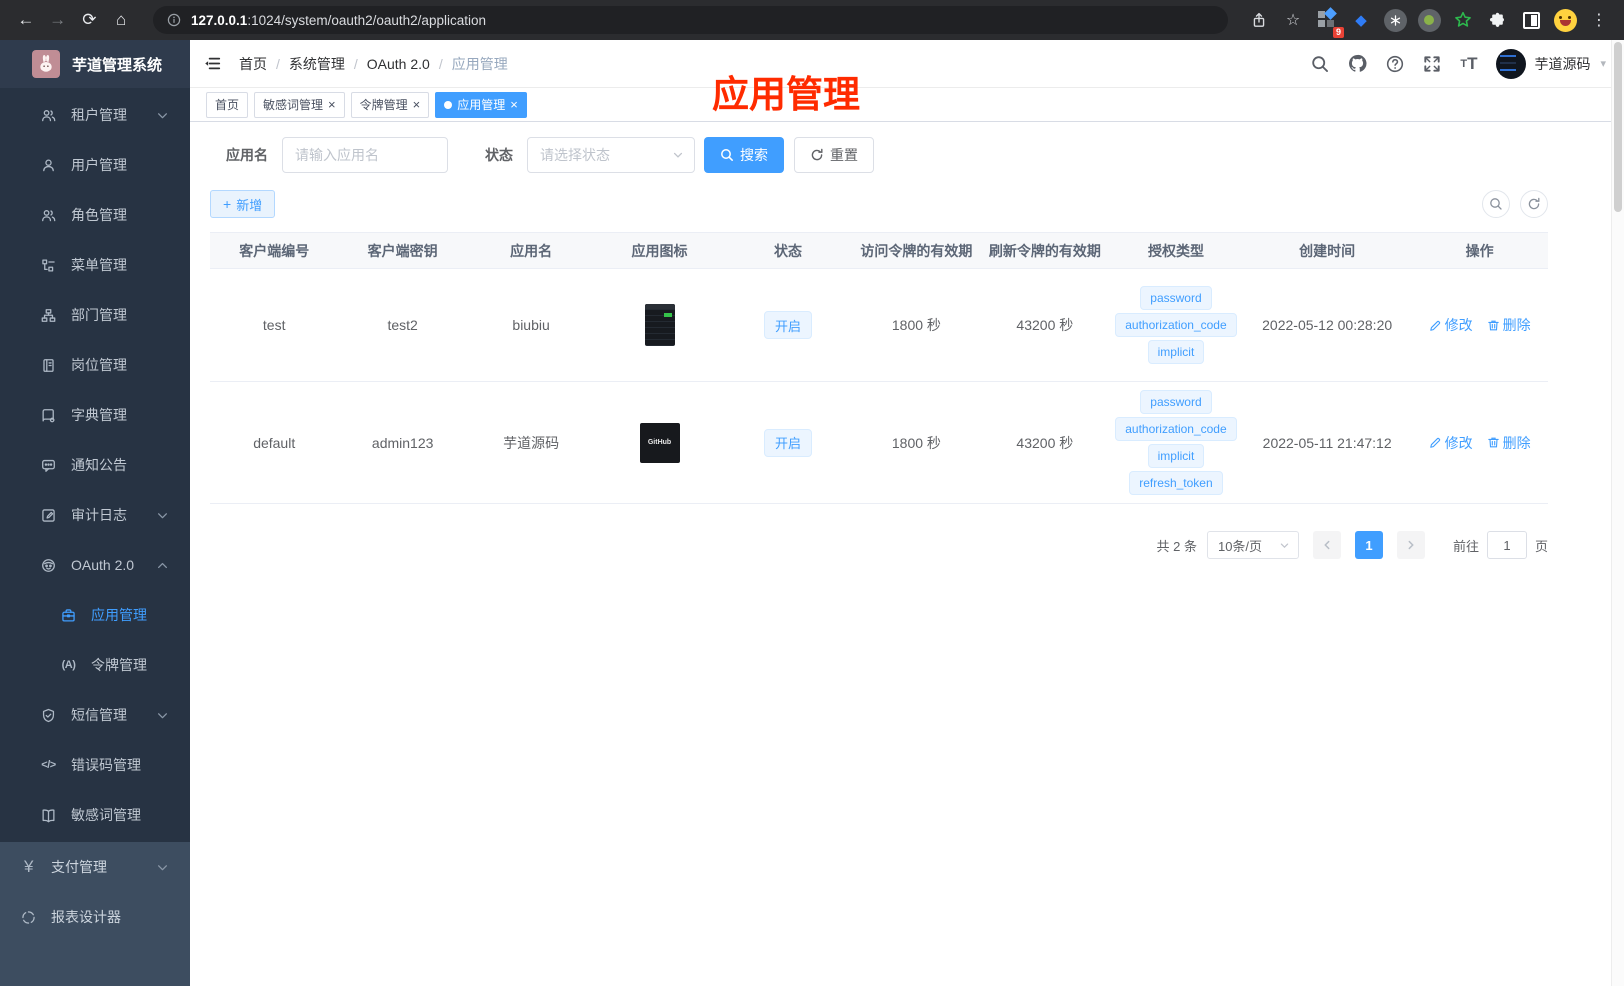  I want to click on breadcrumb-item: OAuth 2.0, so click(398, 64).